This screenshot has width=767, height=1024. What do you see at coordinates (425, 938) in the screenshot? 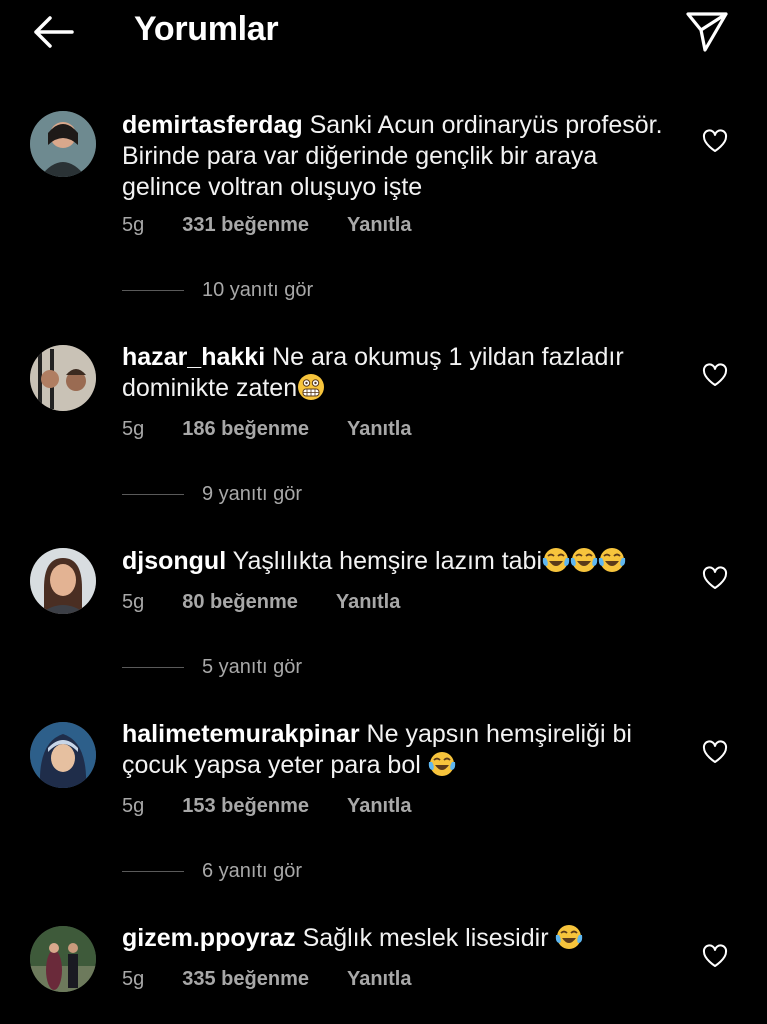
I see `comment-body: Sağlık meslek lisesidir` at bounding box center [425, 938].